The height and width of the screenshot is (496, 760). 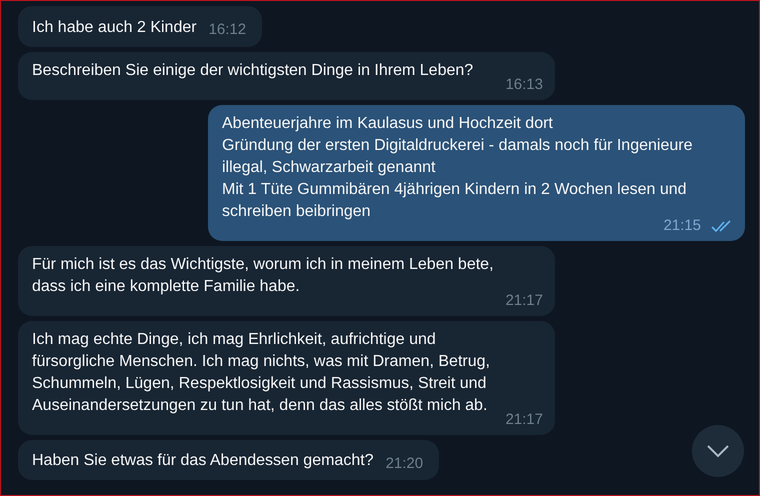 I want to click on message-text: Abenteuerjahre im Kaulasus und Hochzeit dort Gründung der ersten Digitaldruckerei - damals noch für Ingenieure illegal, Schwarzarbeit genannt Mit 1 Tüte Gummibären 4jährigen Kindern in 2 Wochen lesen und schreiben beibringen, so click(x=458, y=167).